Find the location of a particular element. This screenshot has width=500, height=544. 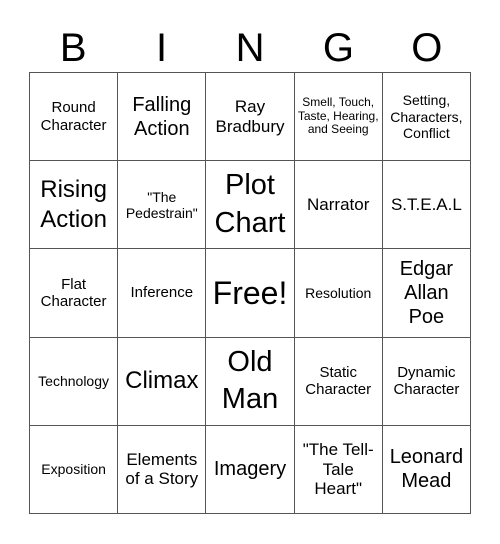

bingo-cell: Rising Action is located at coordinates (74, 205).